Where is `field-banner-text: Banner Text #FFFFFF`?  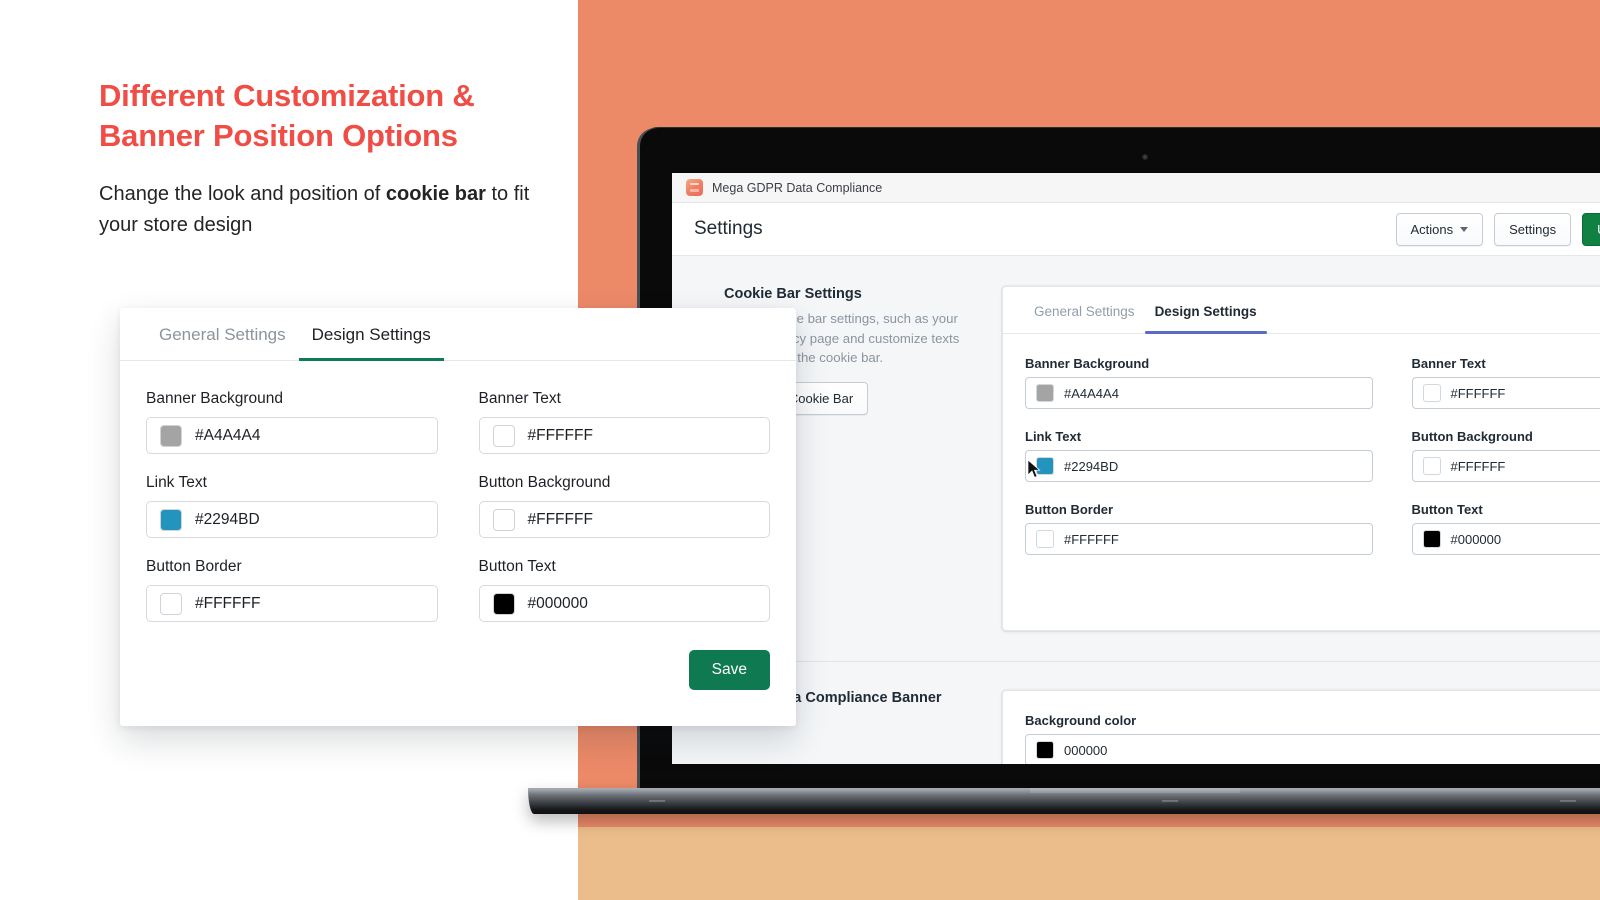
field-banner-text: Banner Text #FFFFFF is located at coordinates (1505, 382).